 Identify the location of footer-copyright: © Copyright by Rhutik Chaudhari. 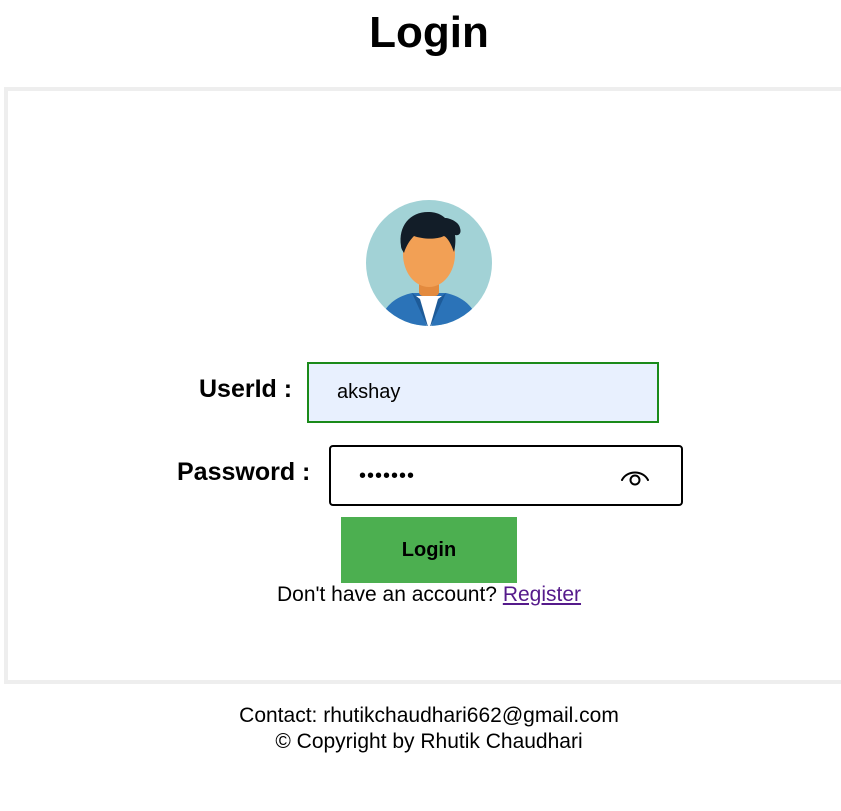
(429, 741).